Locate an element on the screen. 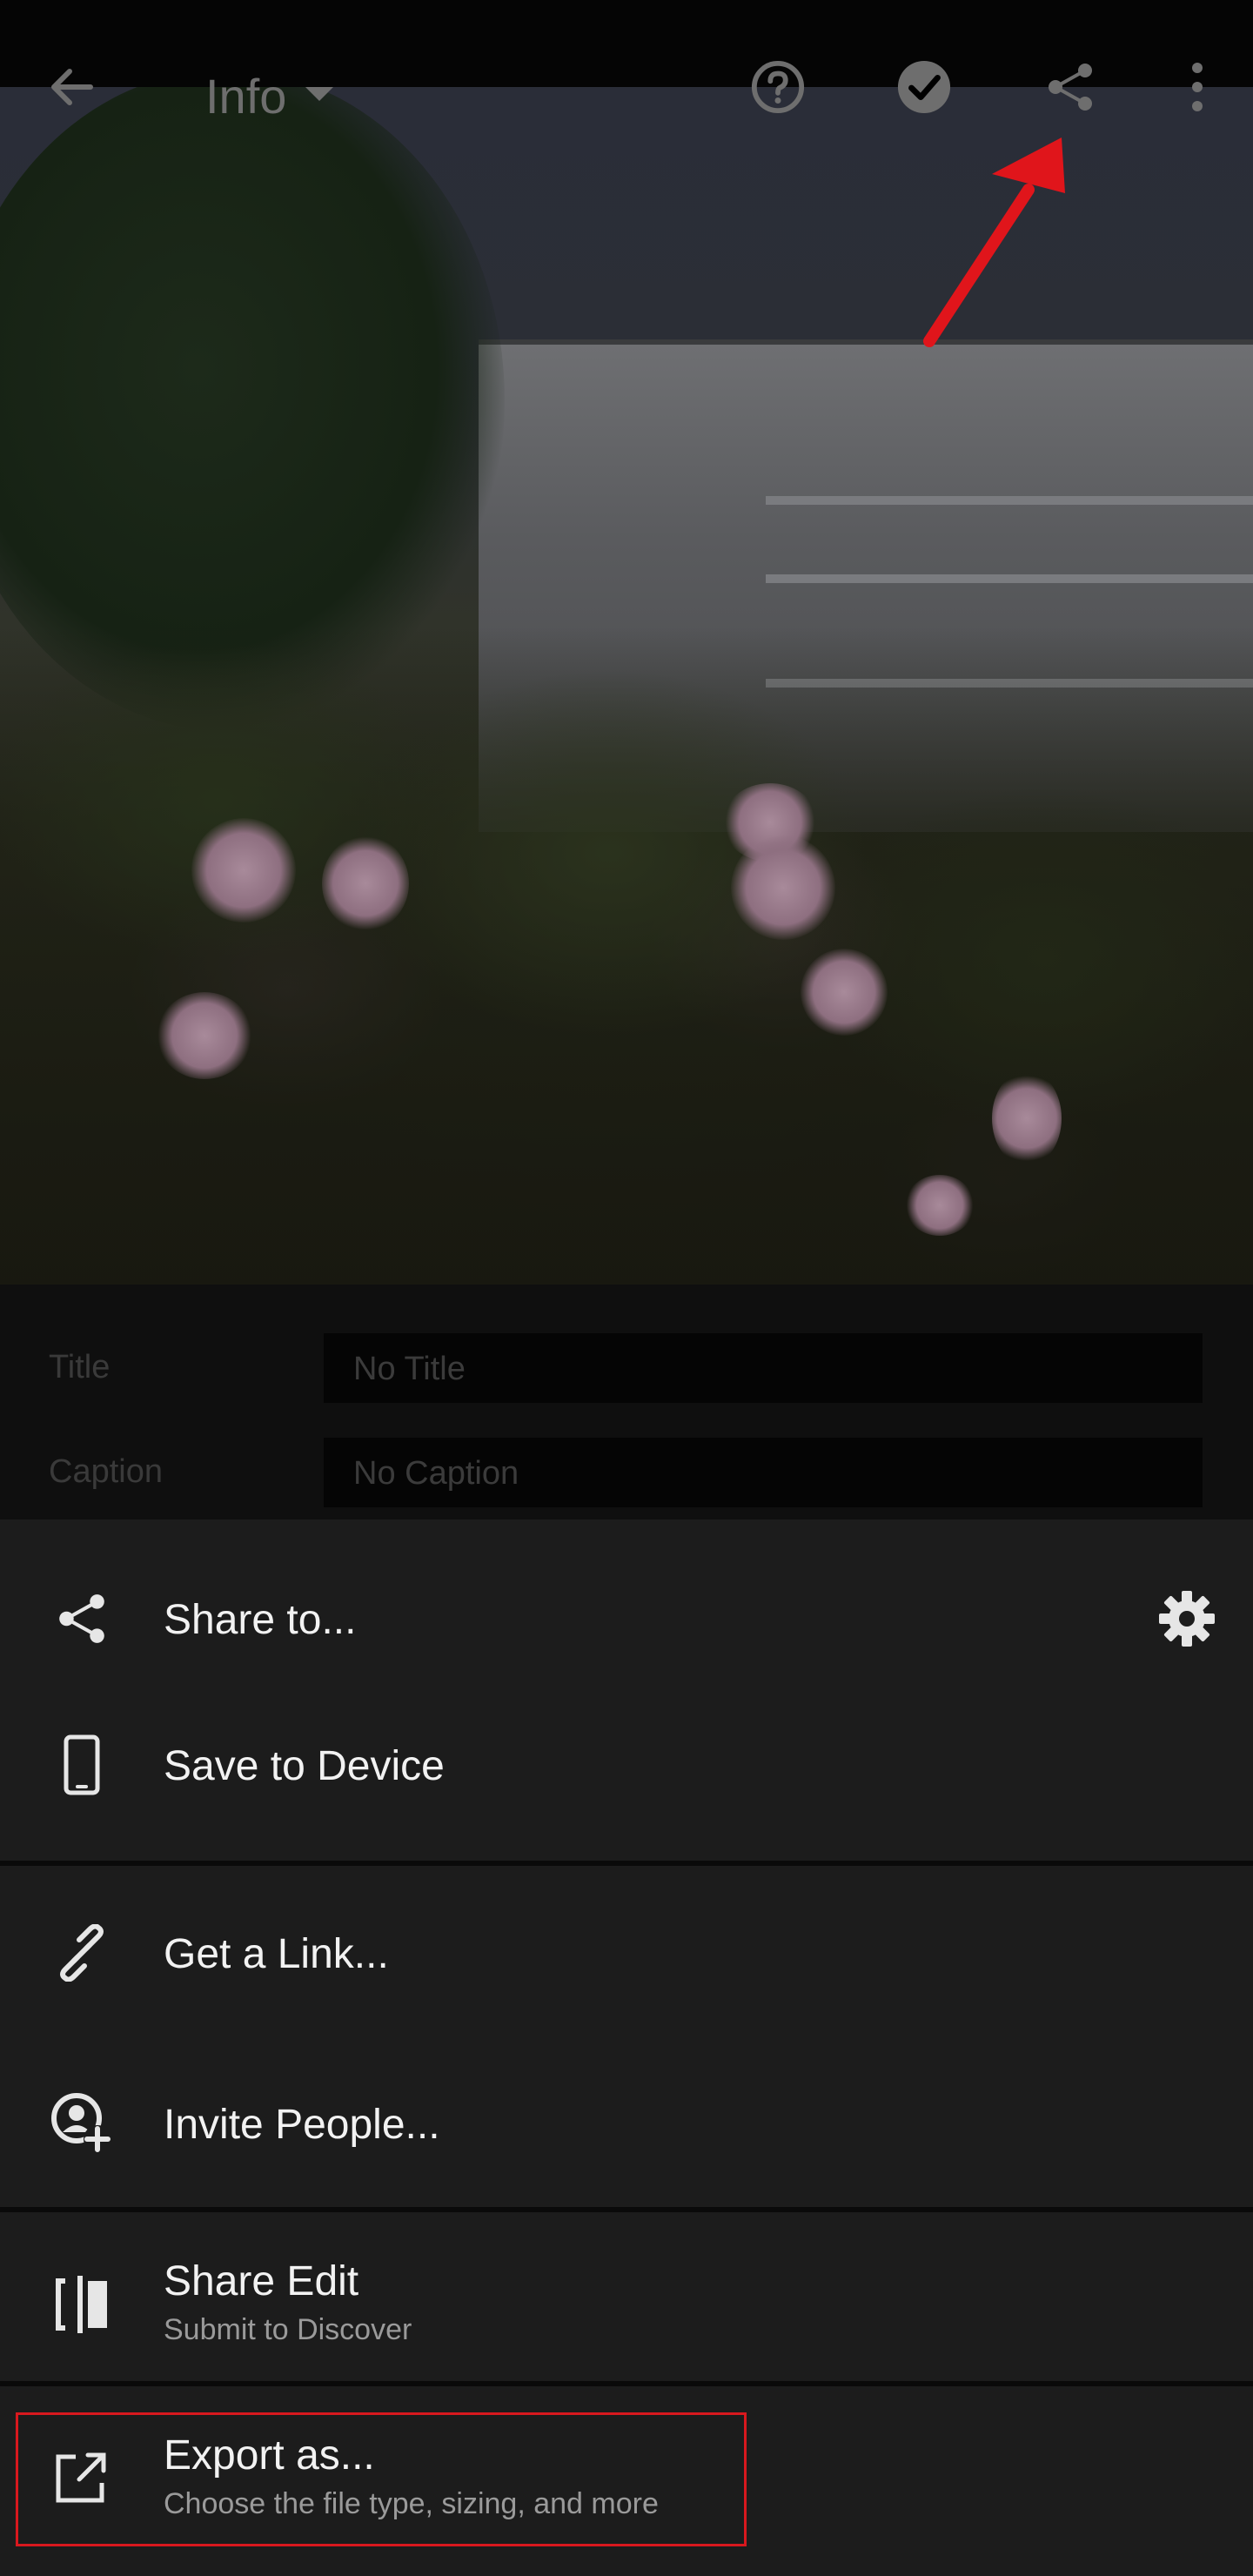 This screenshot has height=2576, width=1253. save-to-device-label: Save to Device is located at coordinates (304, 1766).